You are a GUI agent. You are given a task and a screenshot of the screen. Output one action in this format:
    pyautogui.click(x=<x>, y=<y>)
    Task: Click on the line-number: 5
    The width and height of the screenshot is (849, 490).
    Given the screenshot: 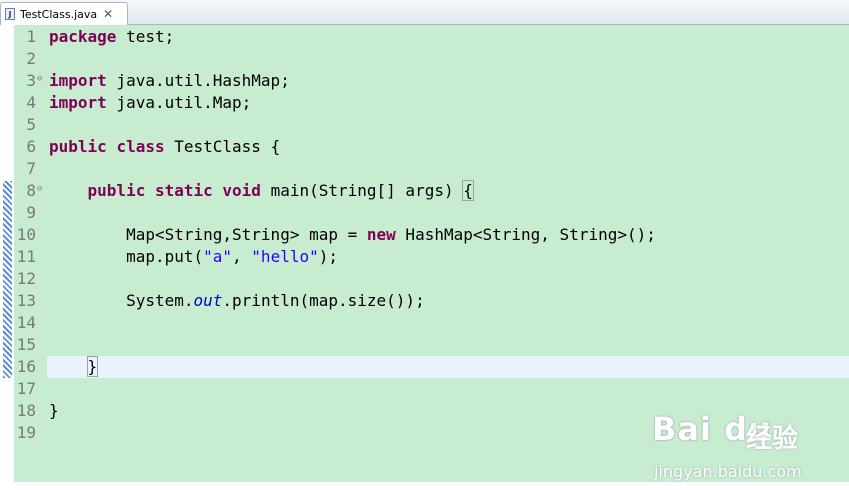 What is the action you would take?
    pyautogui.click(x=31, y=124)
    